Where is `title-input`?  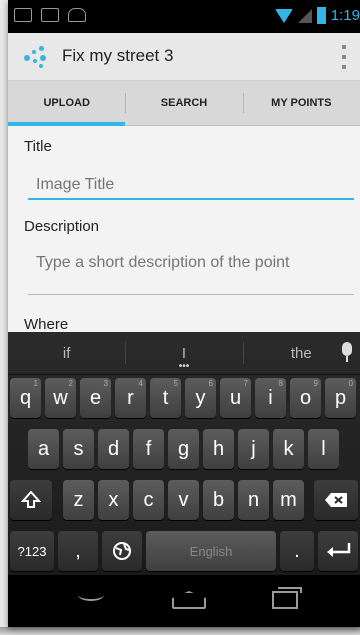
title-input is located at coordinates (191, 185).